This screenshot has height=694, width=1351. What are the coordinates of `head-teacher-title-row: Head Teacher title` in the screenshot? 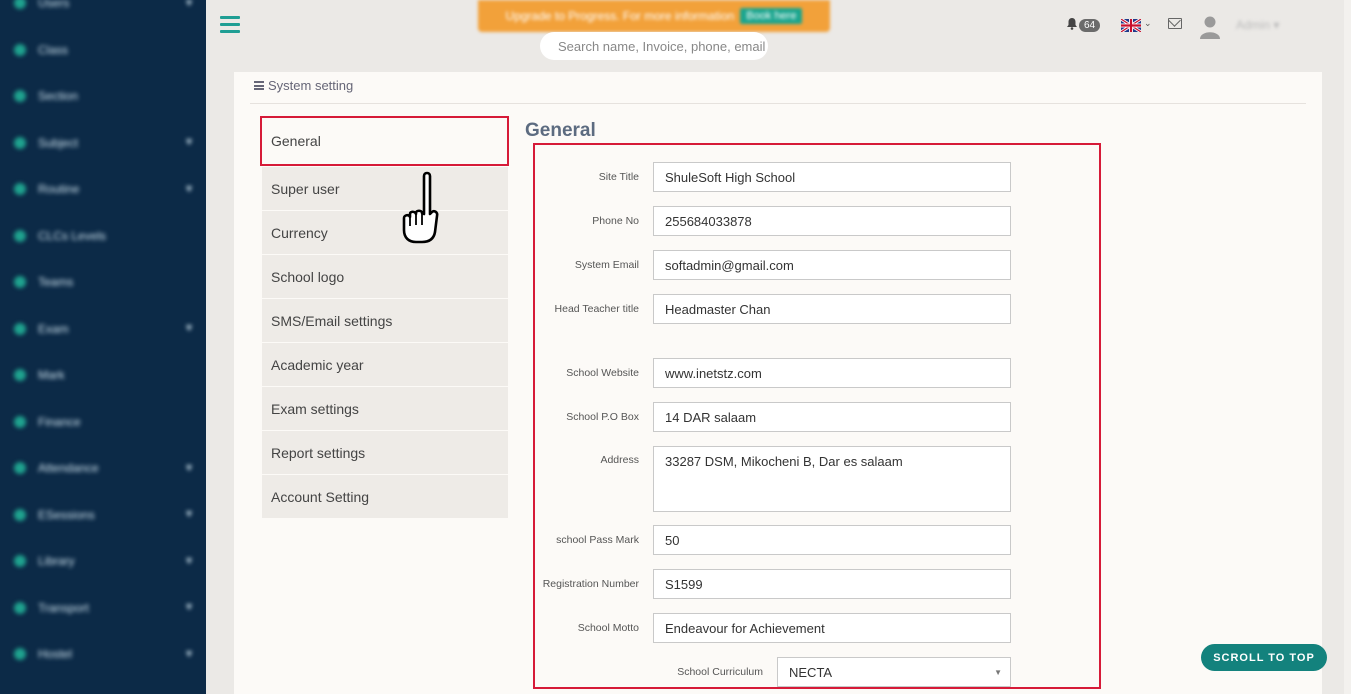 It's located at (773, 309).